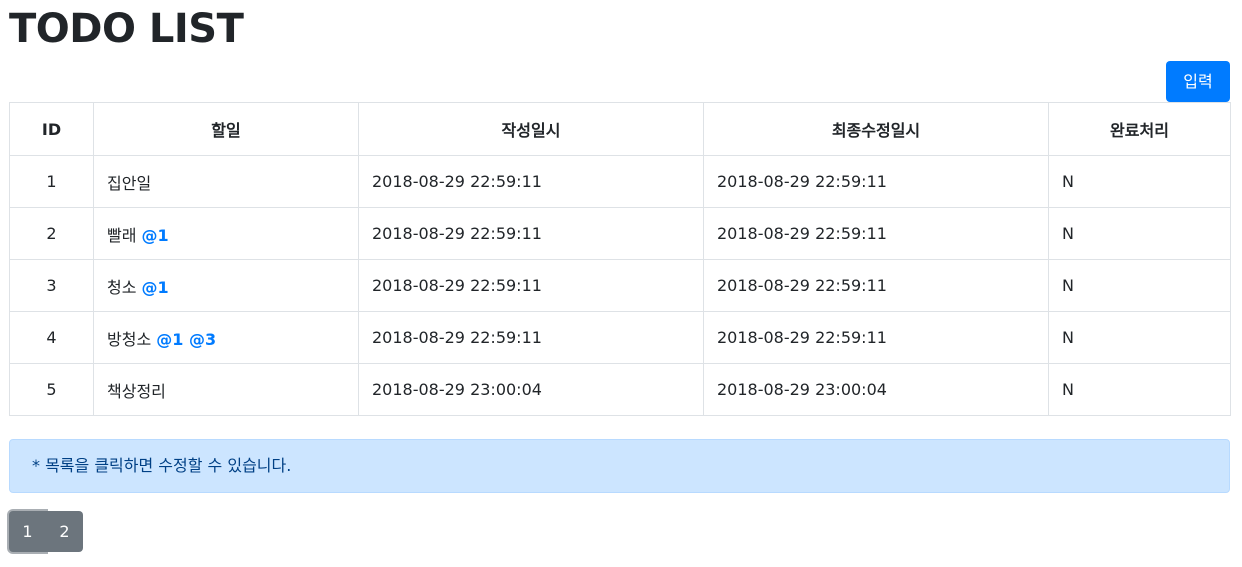 Image resolution: width=1242 pixels, height=567 pixels. I want to click on task-text: 집안일, so click(129, 183).